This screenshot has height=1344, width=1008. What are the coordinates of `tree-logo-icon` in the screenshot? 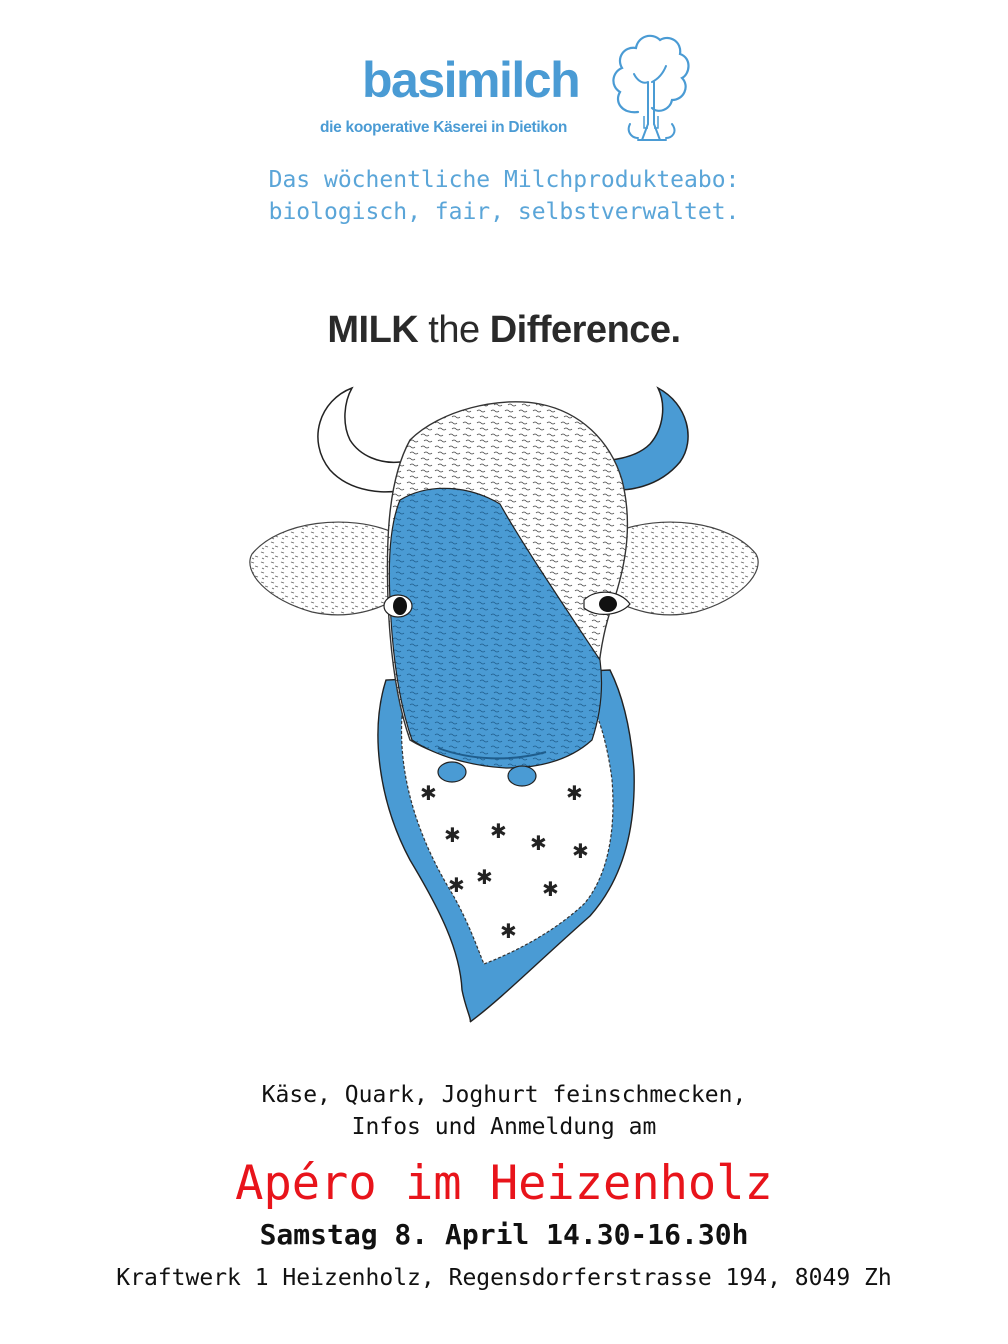 It's located at (651, 87).